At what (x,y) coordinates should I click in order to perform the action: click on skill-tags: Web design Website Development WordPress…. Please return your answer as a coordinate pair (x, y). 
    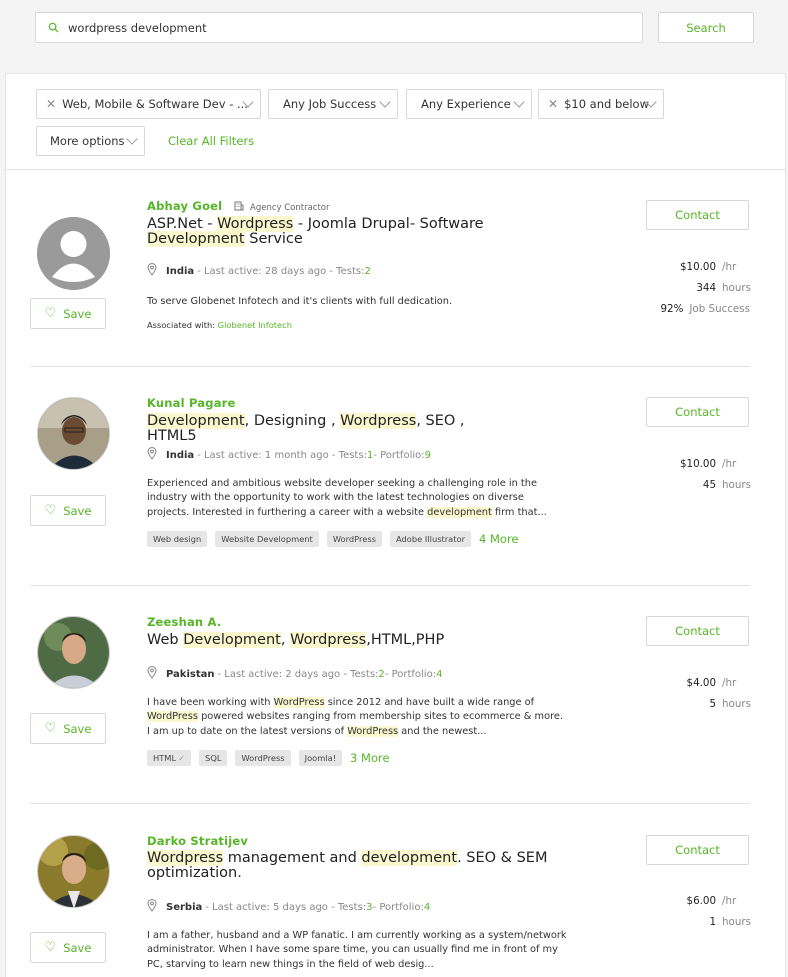
    Looking at the image, I should click on (333, 539).